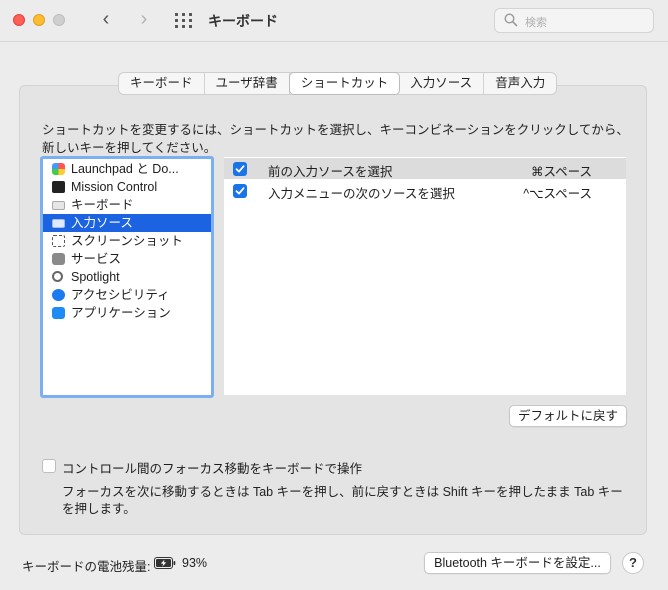 This screenshot has width=668, height=590. Describe the element at coordinates (95, 277) in the screenshot. I see `category-label: Spotlight` at that location.